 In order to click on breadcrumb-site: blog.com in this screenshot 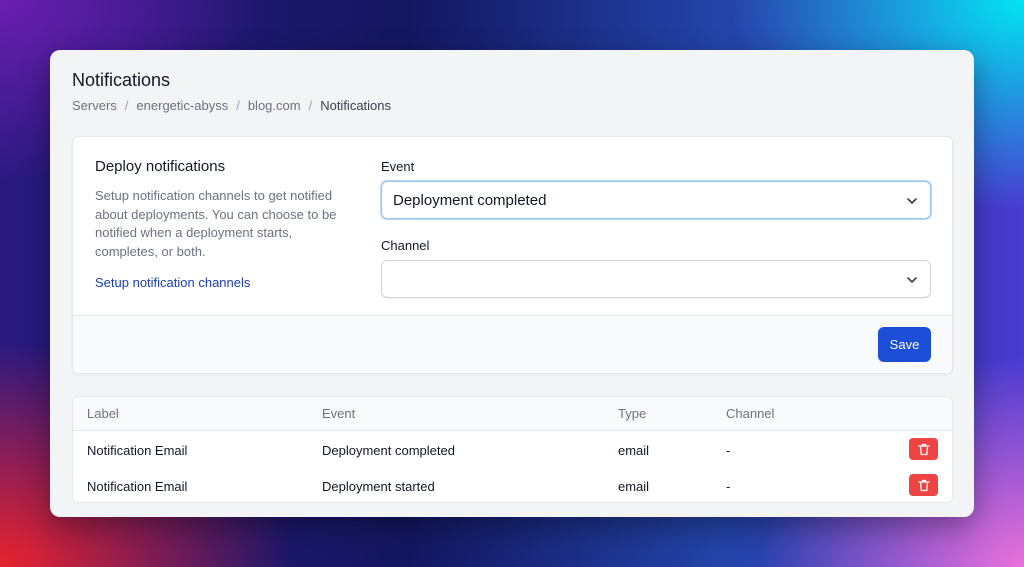, I will do `click(274, 105)`.